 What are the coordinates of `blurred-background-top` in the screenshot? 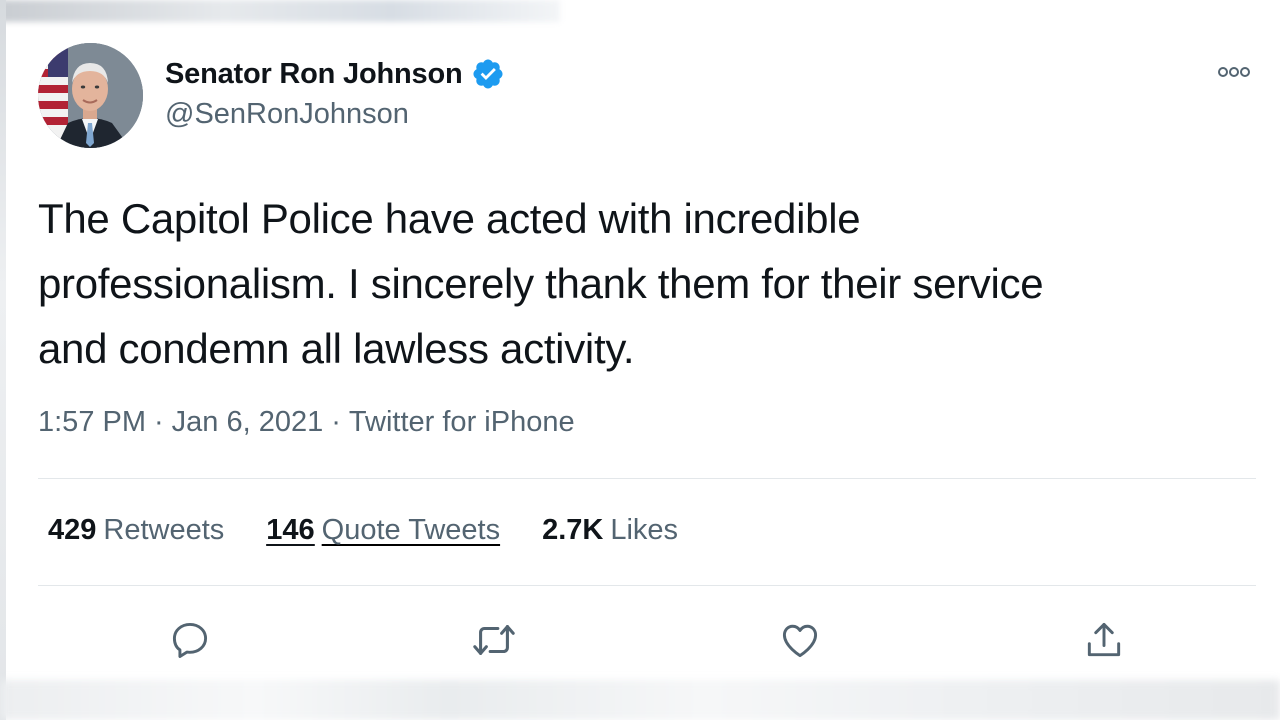 It's located at (280, 11).